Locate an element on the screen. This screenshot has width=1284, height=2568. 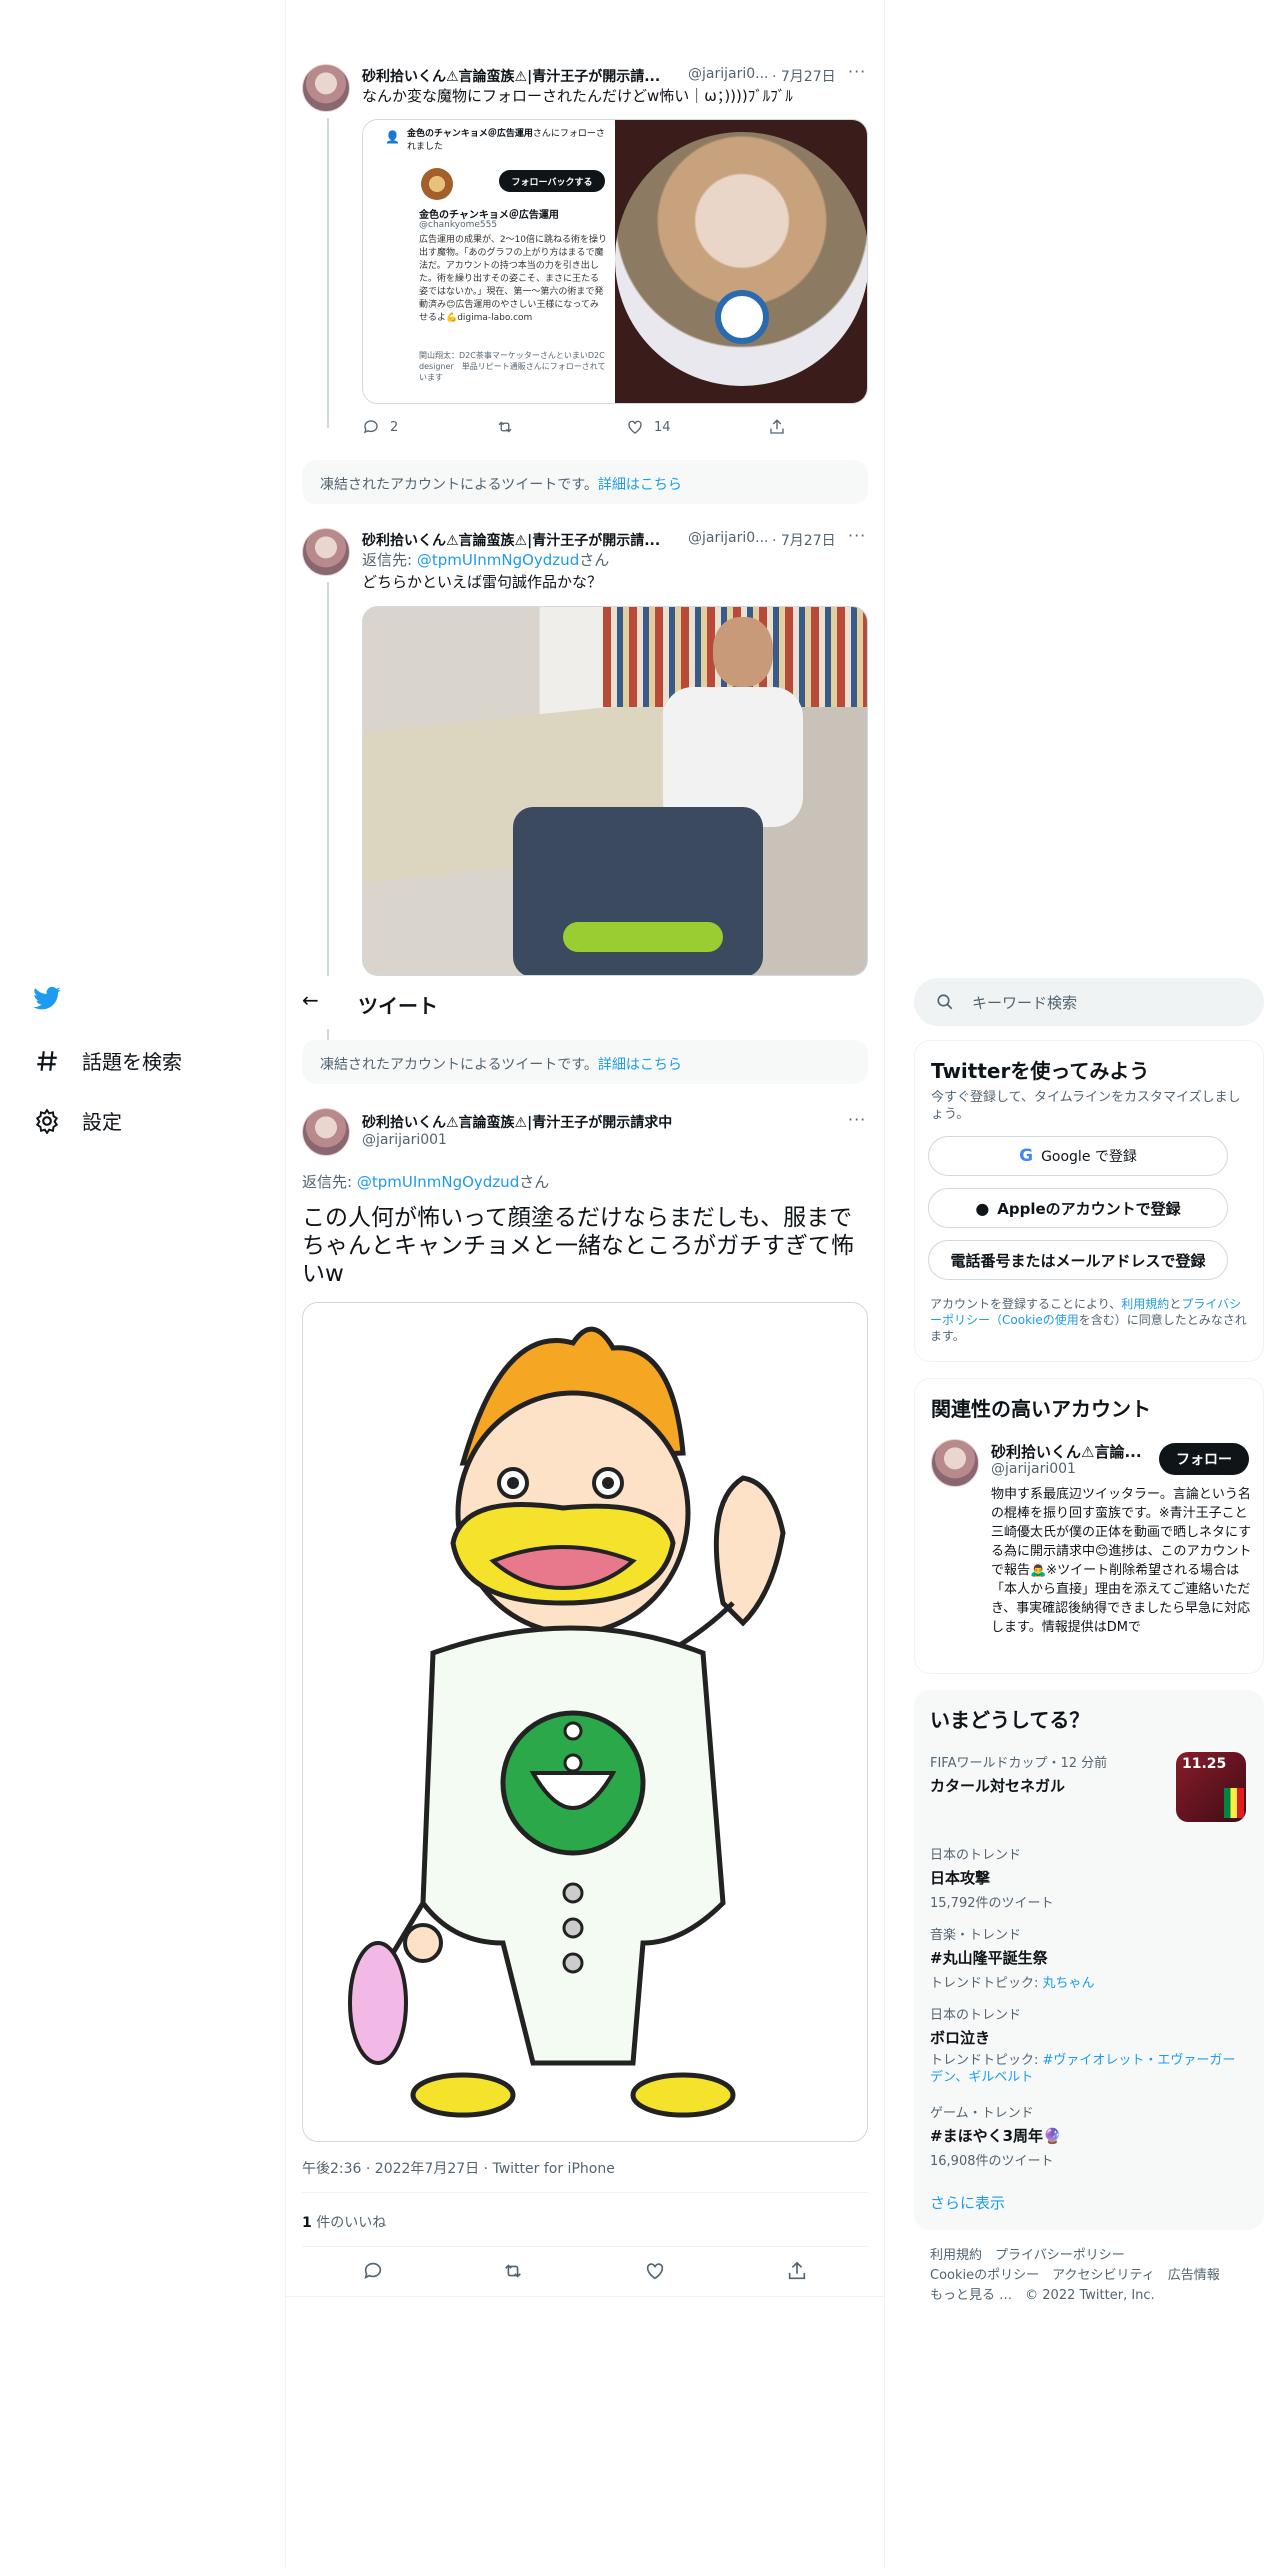
column-border-right is located at coordinates (884, 1284).